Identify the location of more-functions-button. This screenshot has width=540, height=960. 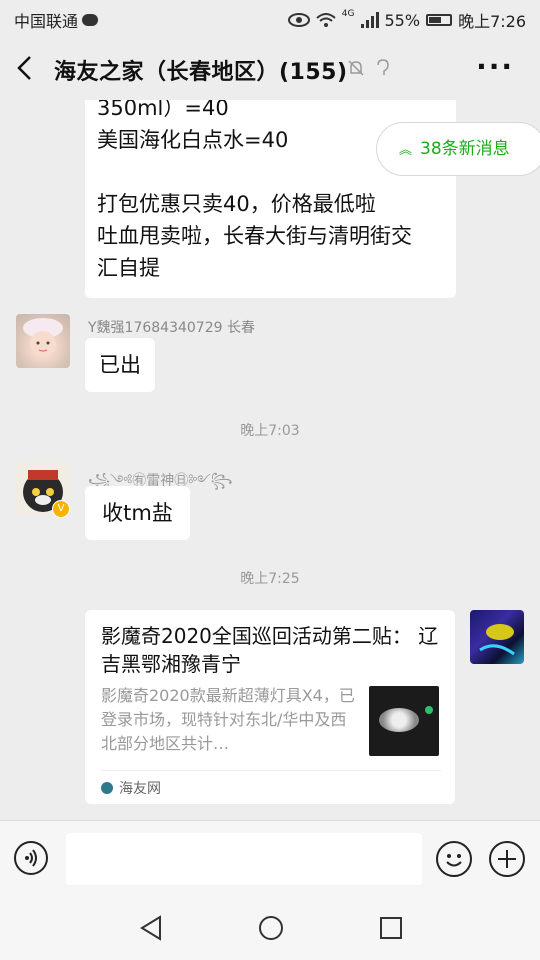
(507, 859).